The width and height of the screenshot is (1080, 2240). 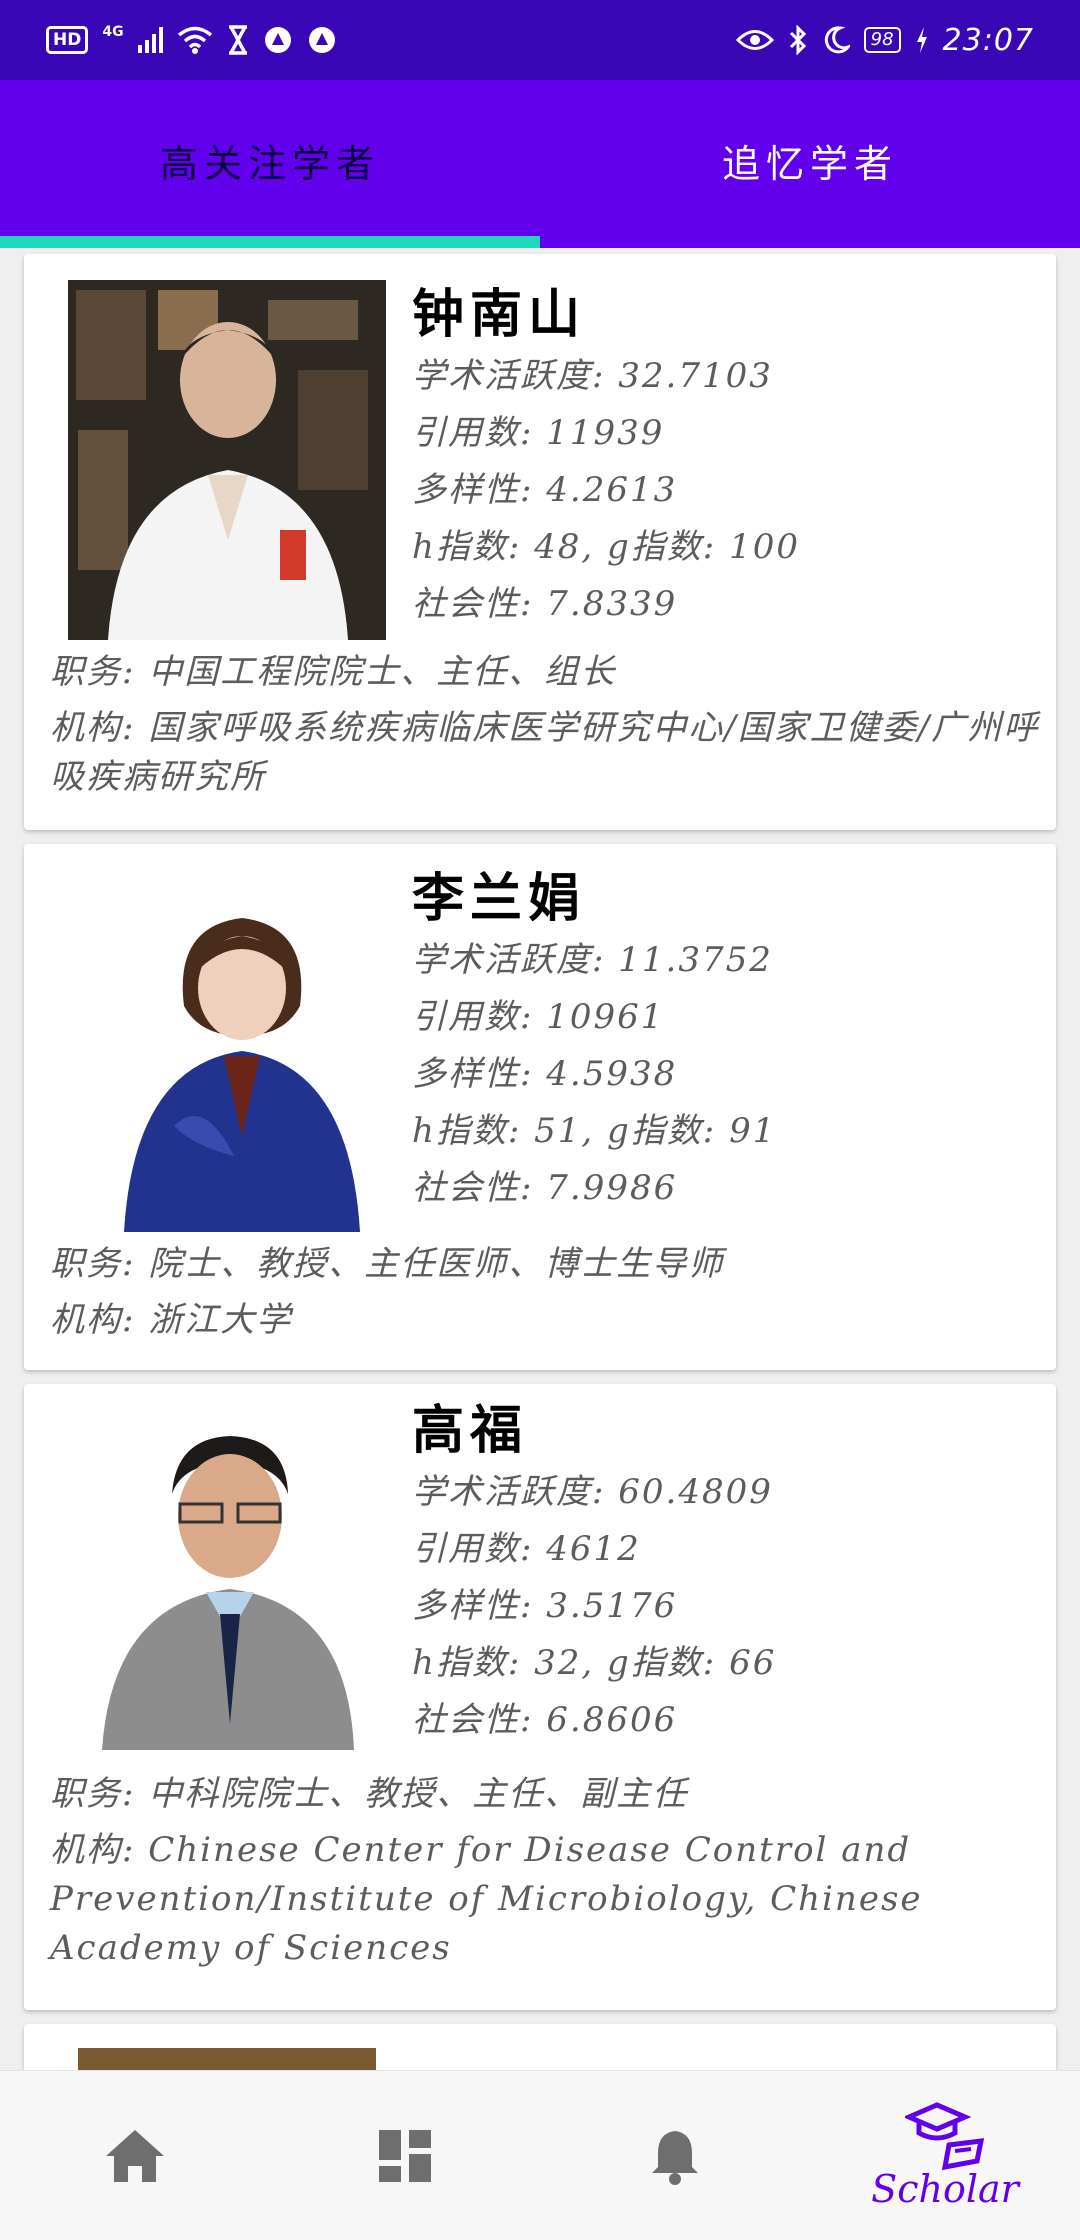 What do you see at coordinates (545, 752) in the screenshot?
I see `scholar-institution: 机构: 国家呼吸系统疾病临床医学研究中心/国家卫健委/广州呼吸疾病研究所` at bounding box center [545, 752].